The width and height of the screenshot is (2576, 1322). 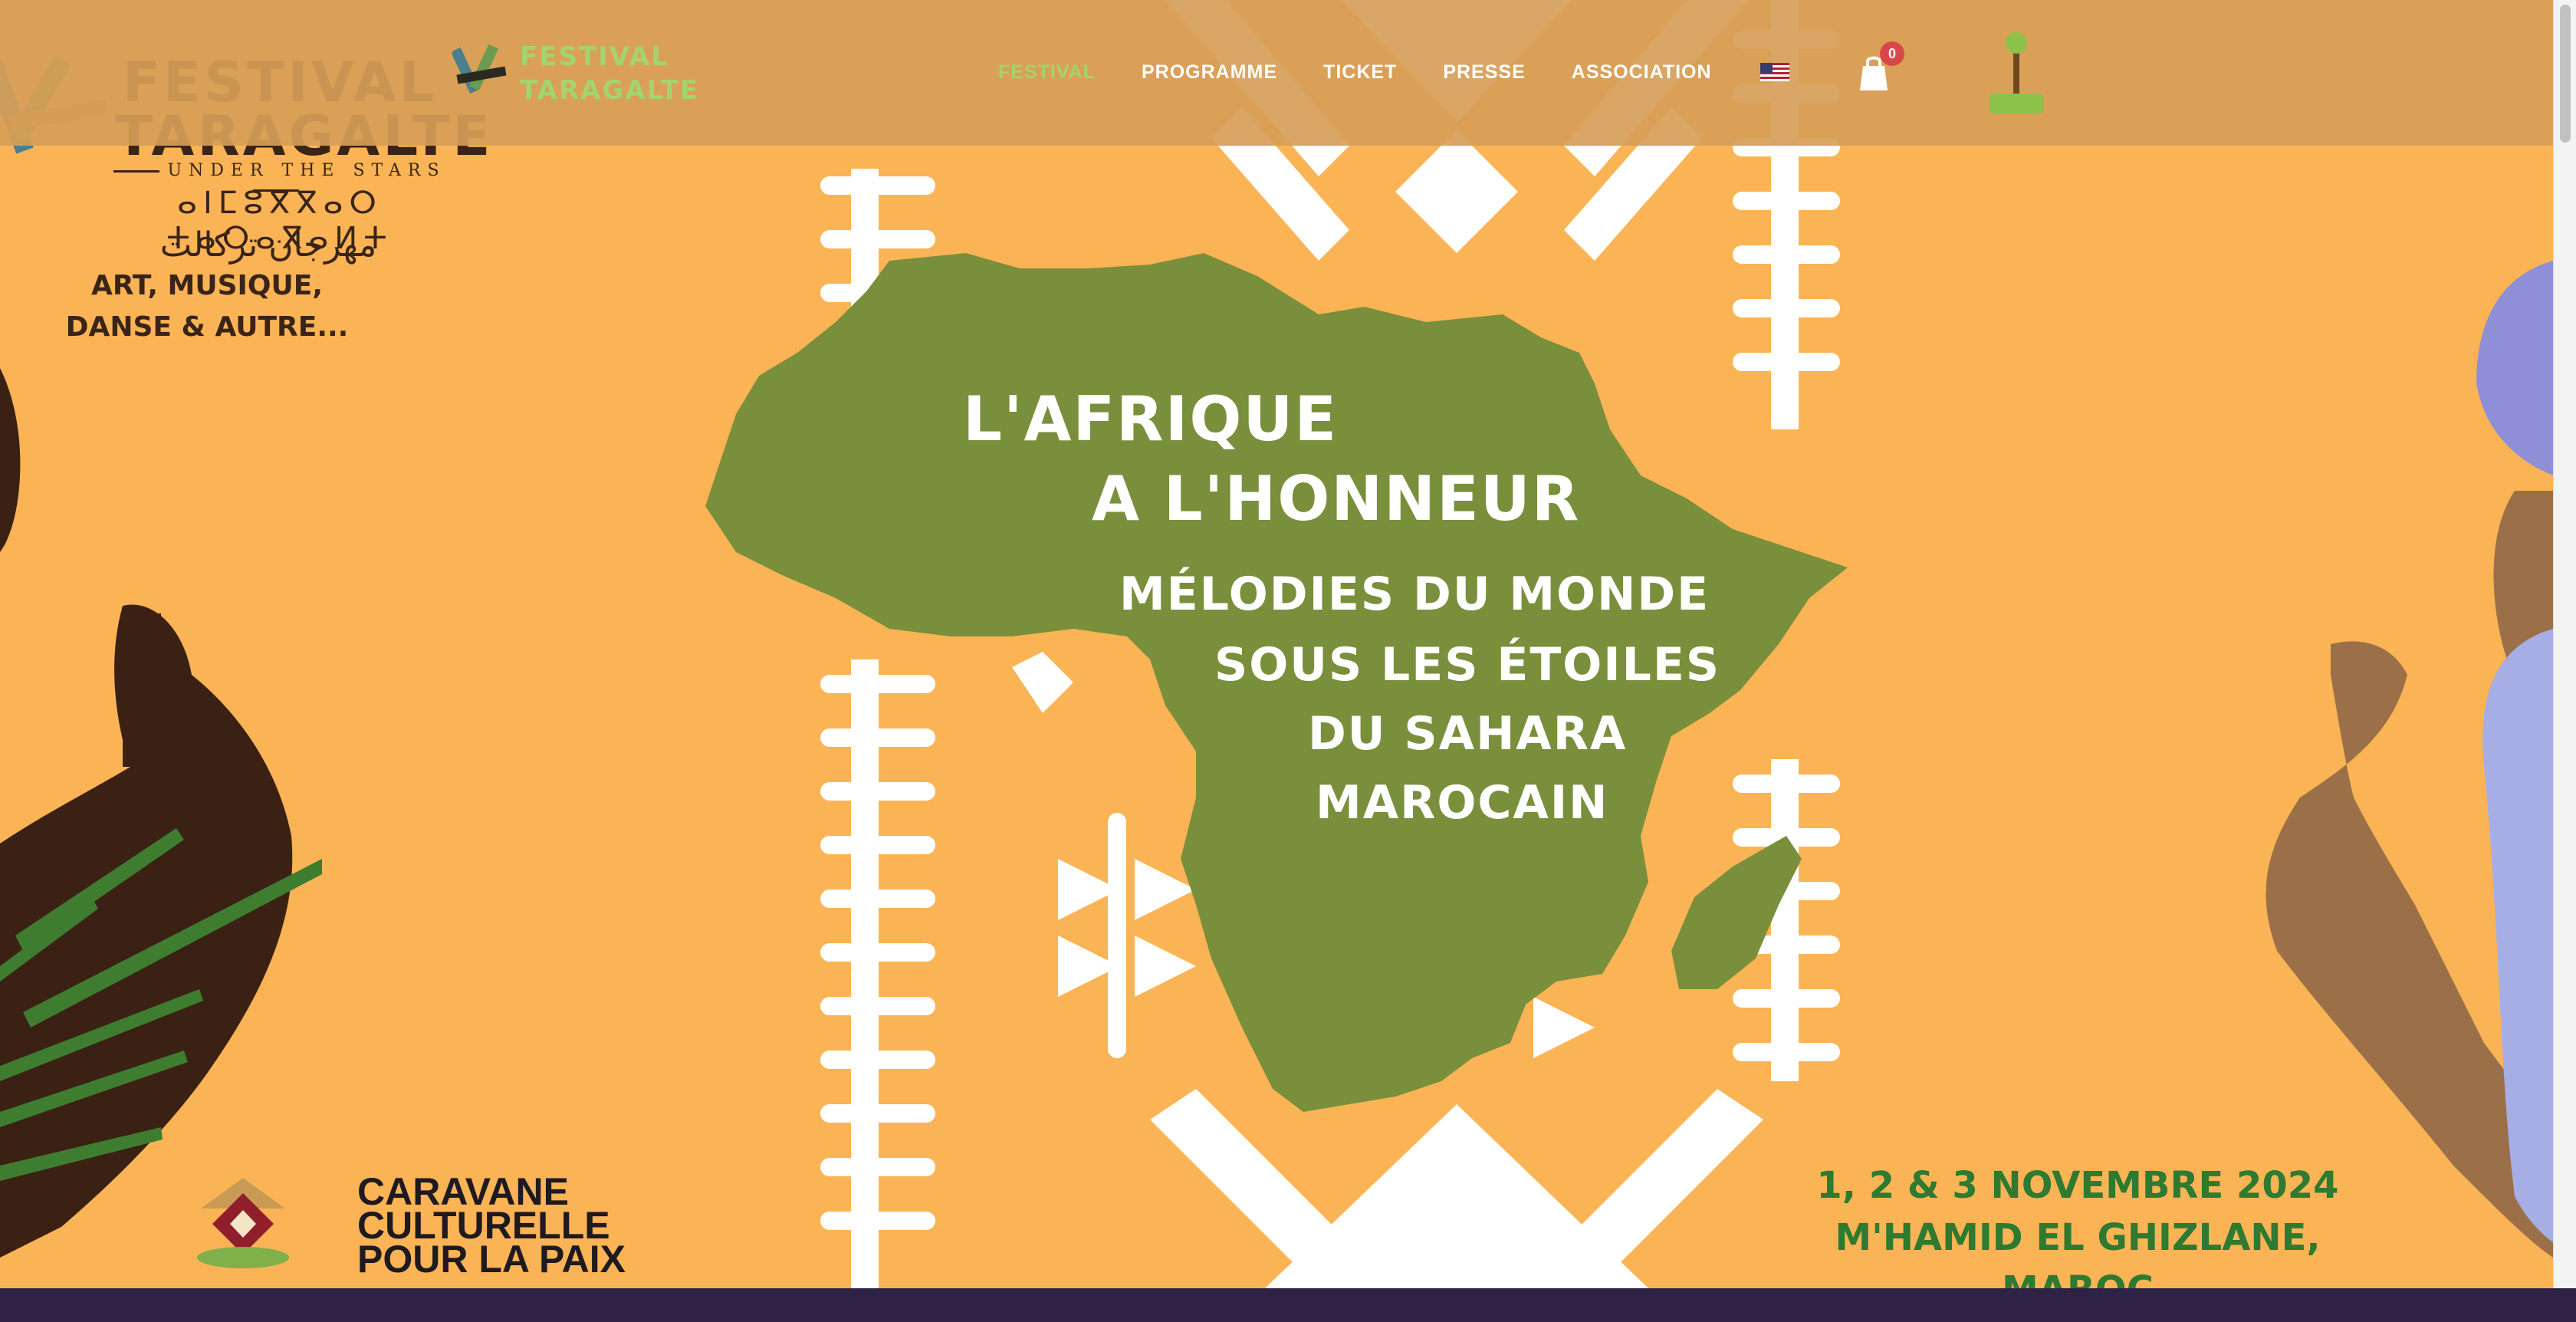 What do you see at coordinates (2565, 74) in the screenshot?
I see `scrollbar-thumb` at bounding box center [2565, 74].